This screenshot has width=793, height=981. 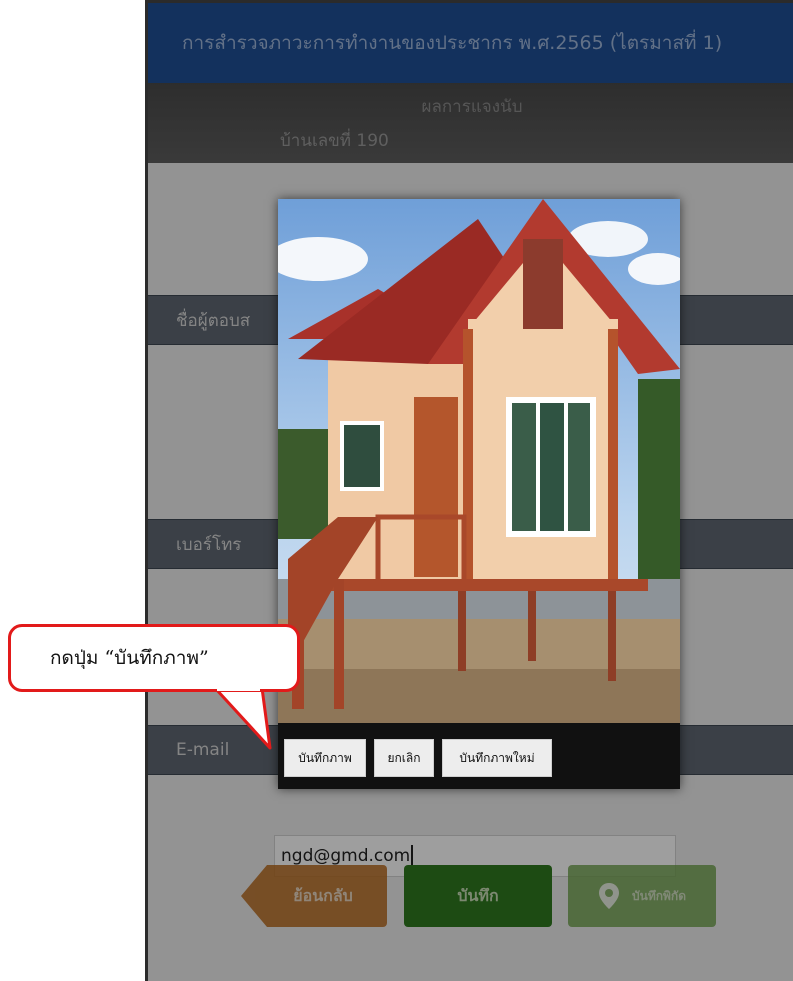 What do you see at coordinates (325, 758) in the screenshot?
I see `save-photo-button: บันทึกภาพ` at bounding box center [325, 758].